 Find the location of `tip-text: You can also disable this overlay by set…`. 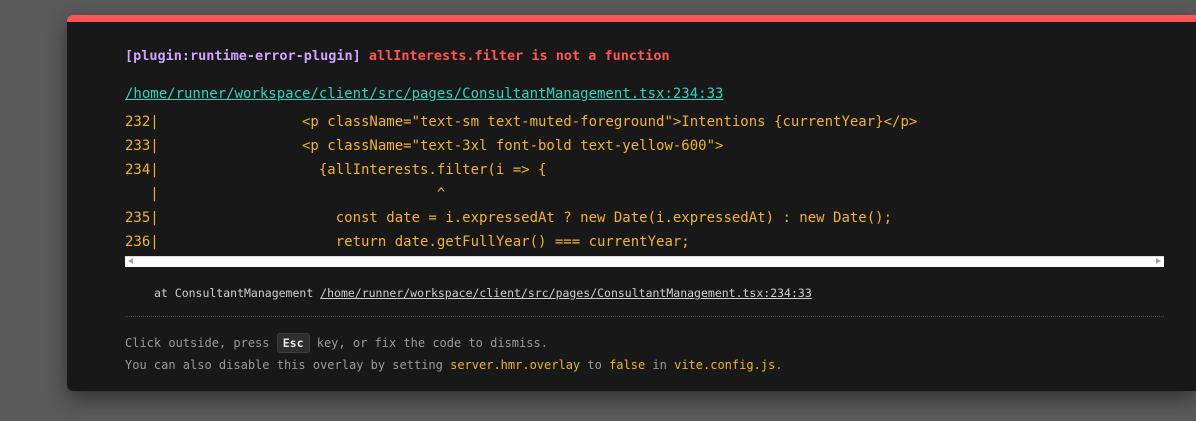

tip-text: You can also disable this overlay by set… is located at coordinates (288, 365).